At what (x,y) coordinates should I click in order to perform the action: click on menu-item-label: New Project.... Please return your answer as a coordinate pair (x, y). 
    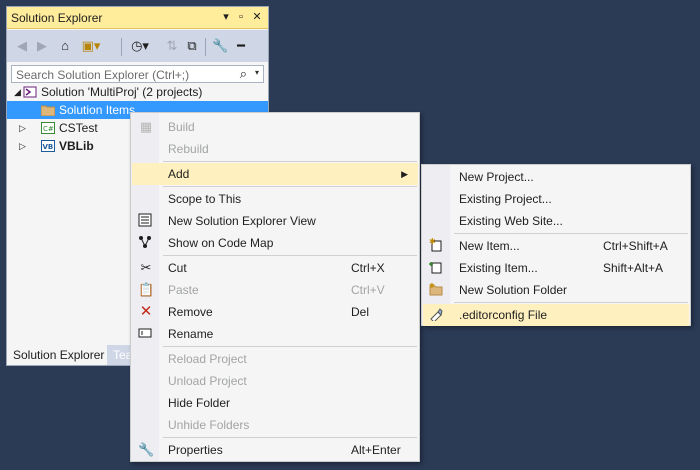
    Looking at the image, I should click on (496, 177).